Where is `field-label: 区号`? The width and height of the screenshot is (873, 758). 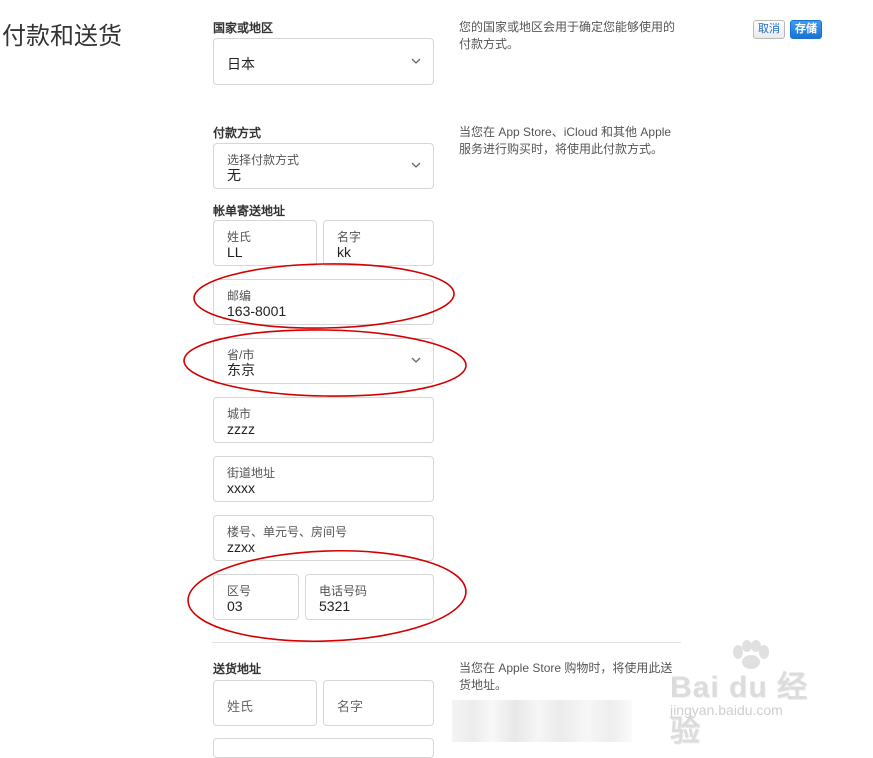 field-label: 区号 is located at coordinates (239, 591).